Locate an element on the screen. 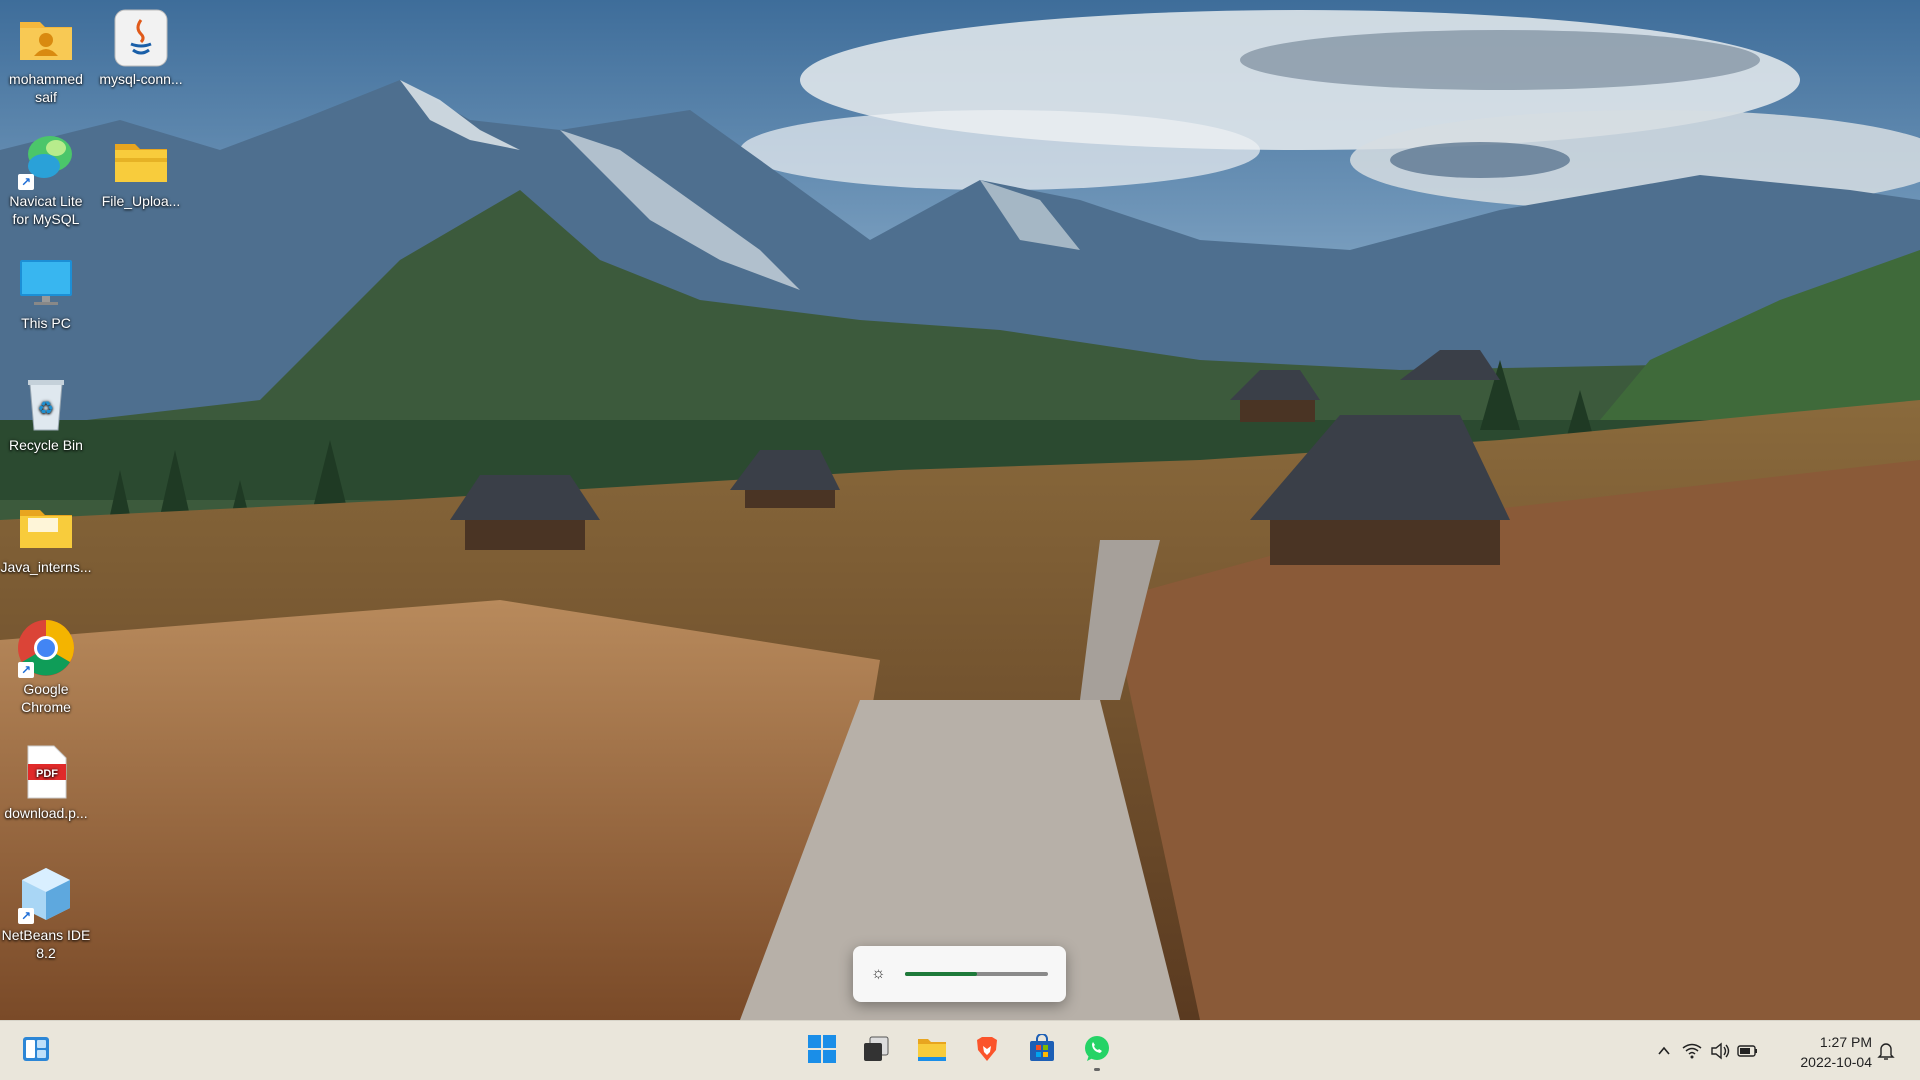  desktop-icon-chrome: ↗ Google Chrome is located at coordinates (46, 665).